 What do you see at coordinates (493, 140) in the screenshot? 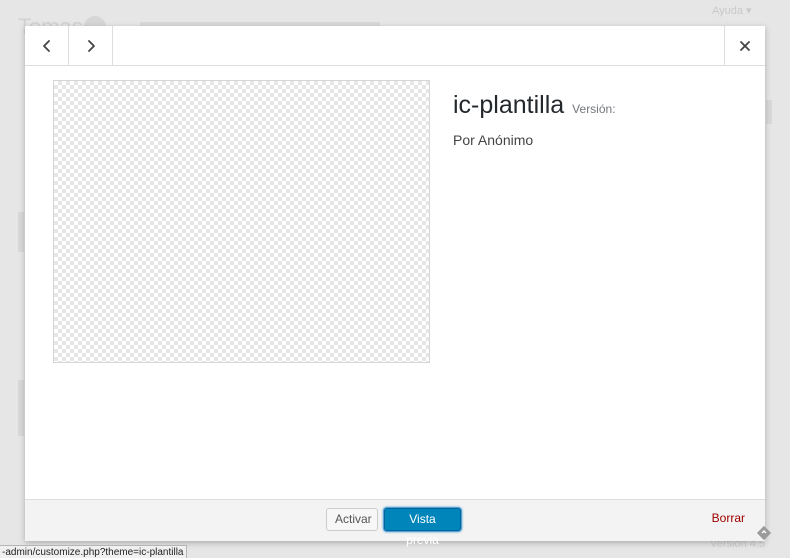
I see `theme-author: Por Anónimo` at bounding box center [493, 140].